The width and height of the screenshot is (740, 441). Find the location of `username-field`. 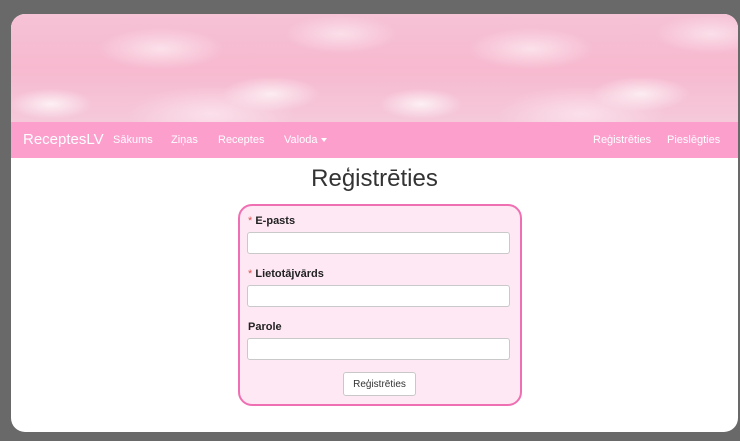

username-field is located at coordinates (378, 296).